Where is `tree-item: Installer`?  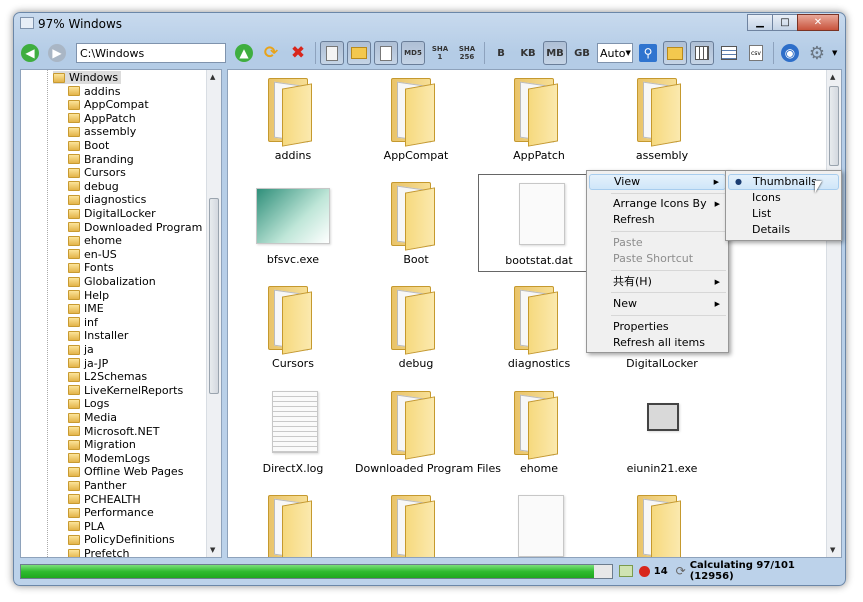
tree-item: Installer is located at coordinates (98, 335).